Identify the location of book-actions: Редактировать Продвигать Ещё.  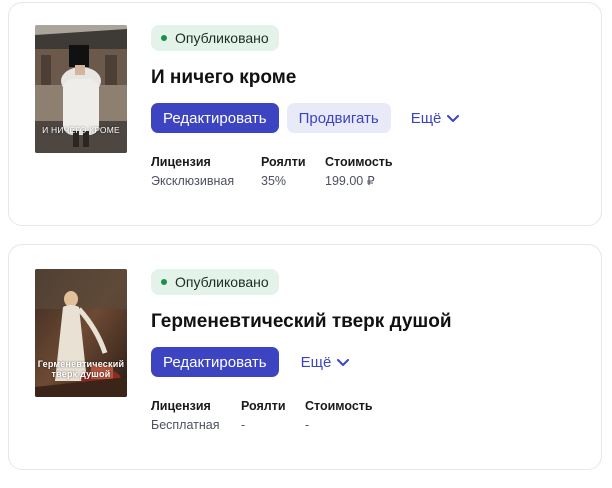
(368, 118).